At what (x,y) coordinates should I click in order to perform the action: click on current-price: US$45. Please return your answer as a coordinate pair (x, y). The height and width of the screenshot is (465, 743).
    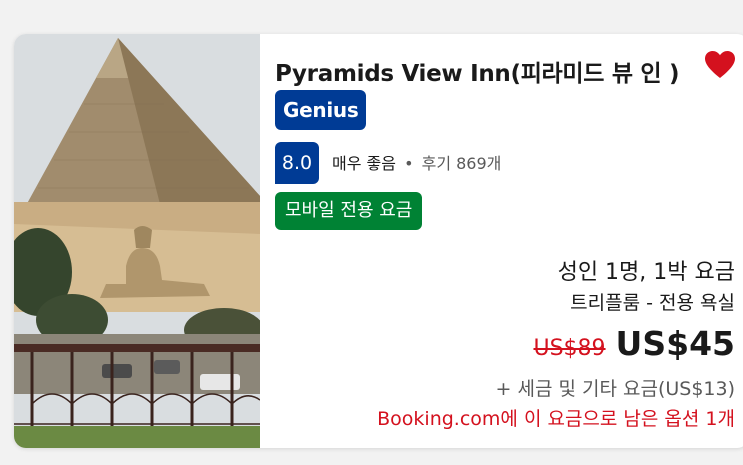
    Looking at the image, I should click on (675, 343).